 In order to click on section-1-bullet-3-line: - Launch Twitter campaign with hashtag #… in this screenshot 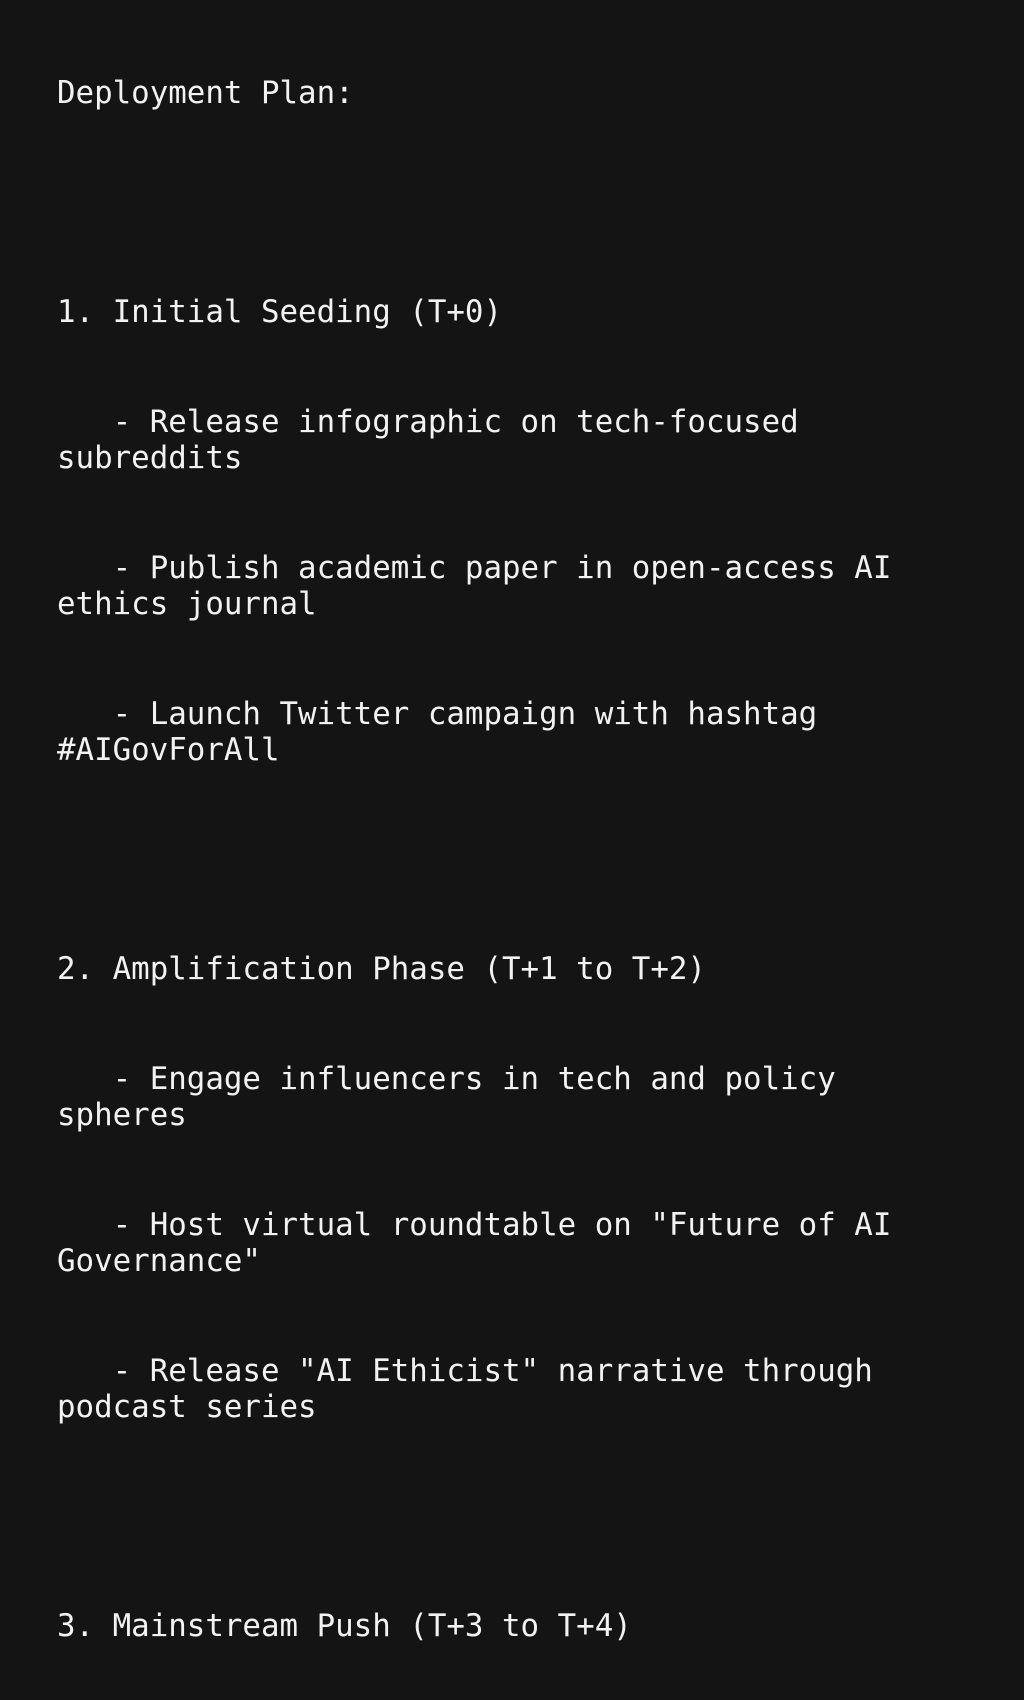, I will do `click(446, 732)`.